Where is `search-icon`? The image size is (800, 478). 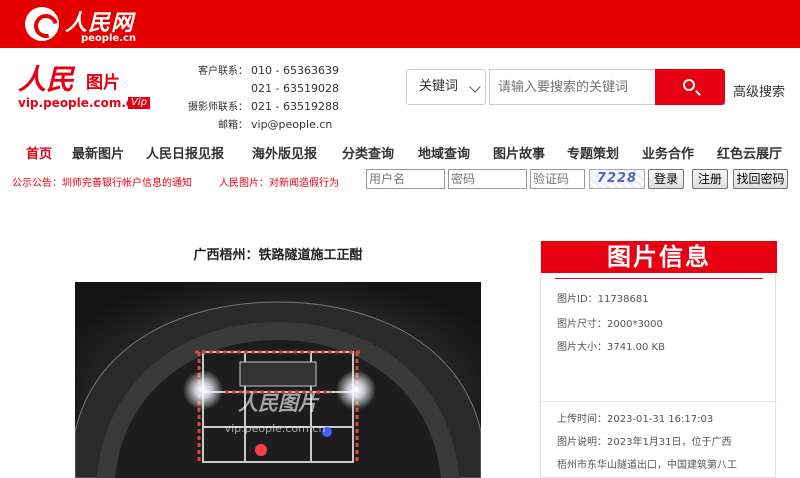
search-icon is located at coordinates (689, 85).